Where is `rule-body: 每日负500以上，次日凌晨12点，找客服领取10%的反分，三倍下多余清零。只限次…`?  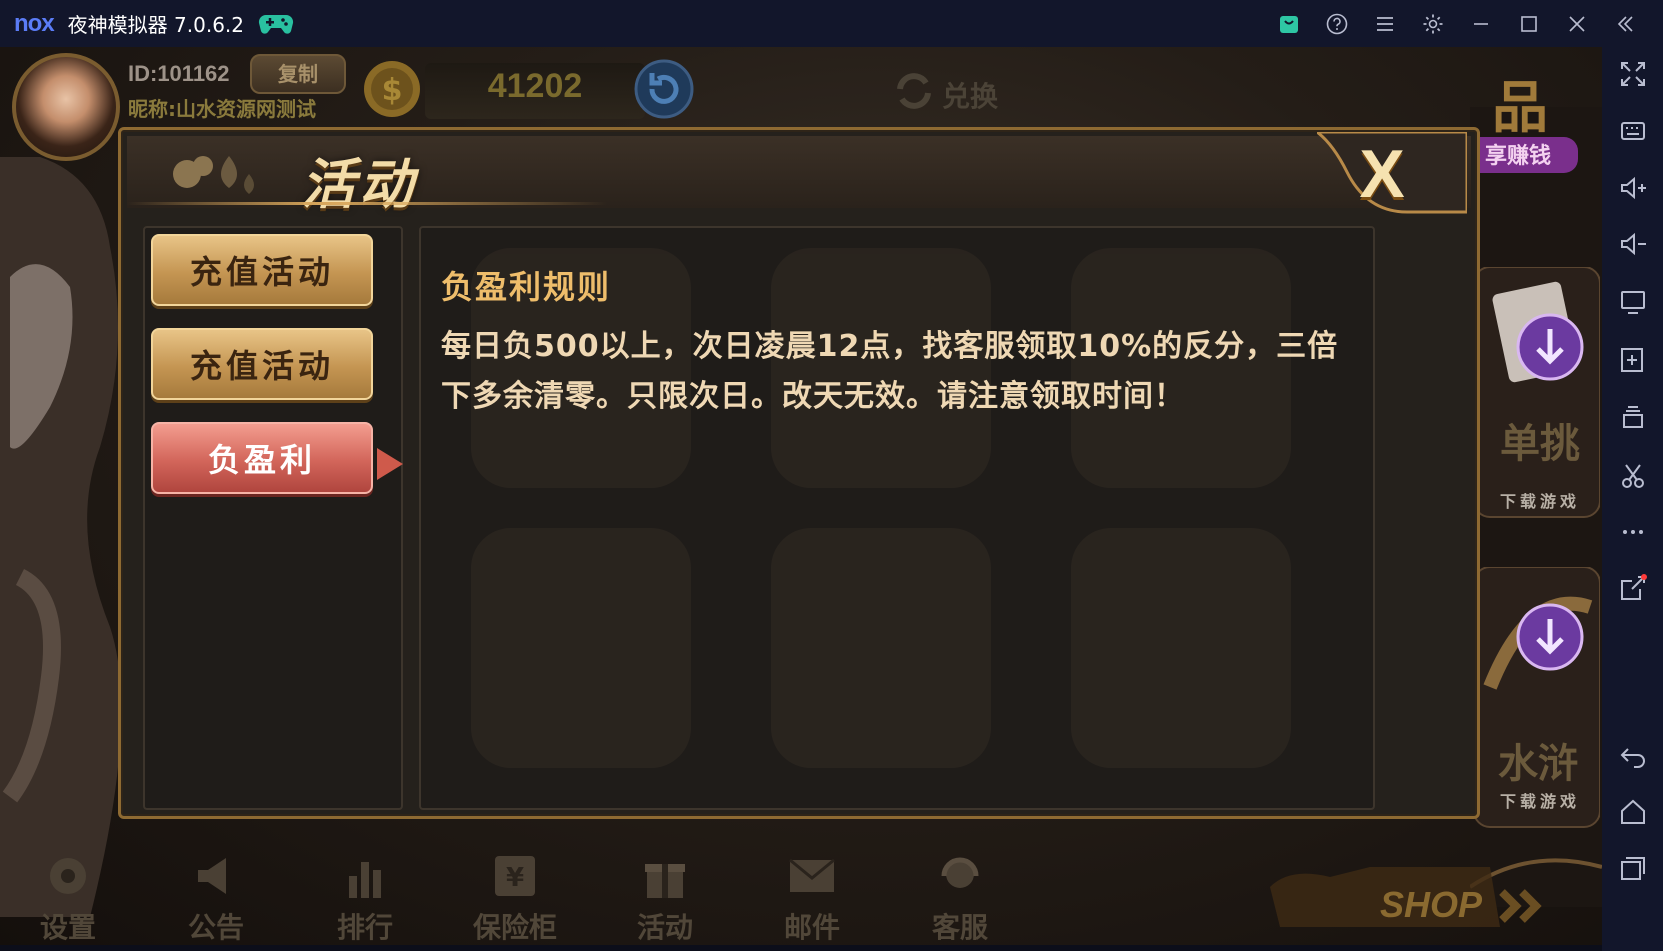 rule-body: 每日负500以上，次日凌晨12点，找客服领取10%的反分，三倍下多余清零。只限次… is located at coordinates (890, 371).